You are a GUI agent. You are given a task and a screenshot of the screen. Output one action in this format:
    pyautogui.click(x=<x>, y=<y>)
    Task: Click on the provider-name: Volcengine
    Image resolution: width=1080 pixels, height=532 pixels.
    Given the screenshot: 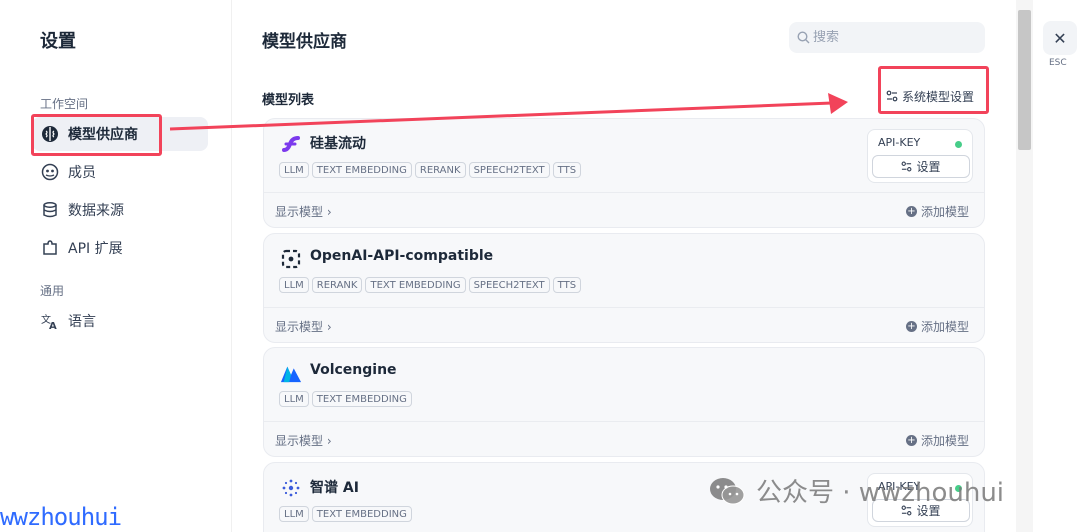 What is the action you would take?
    pyautogui.click(x=353, y=370)
    